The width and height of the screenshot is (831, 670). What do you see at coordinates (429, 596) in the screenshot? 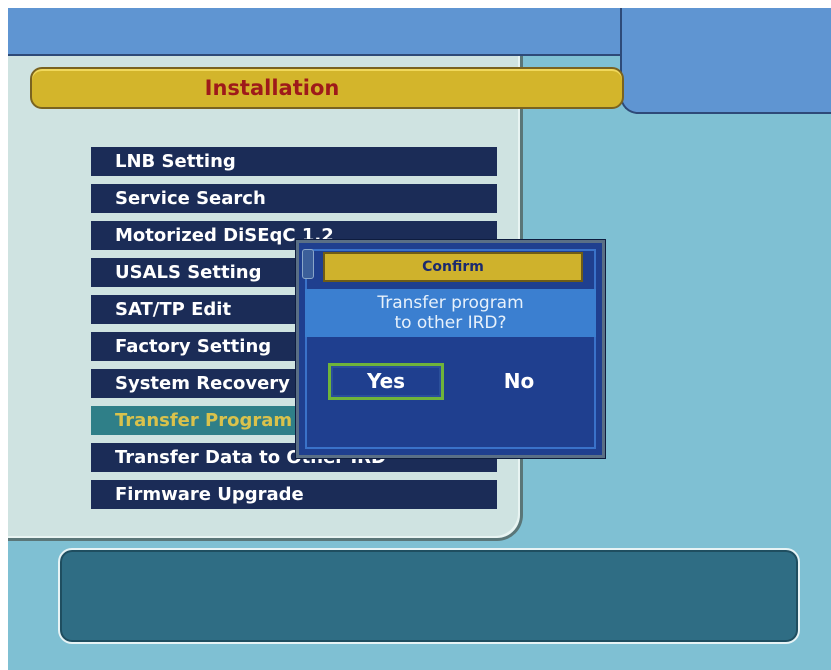
I see `info-box` at bounding box center [429, 596].